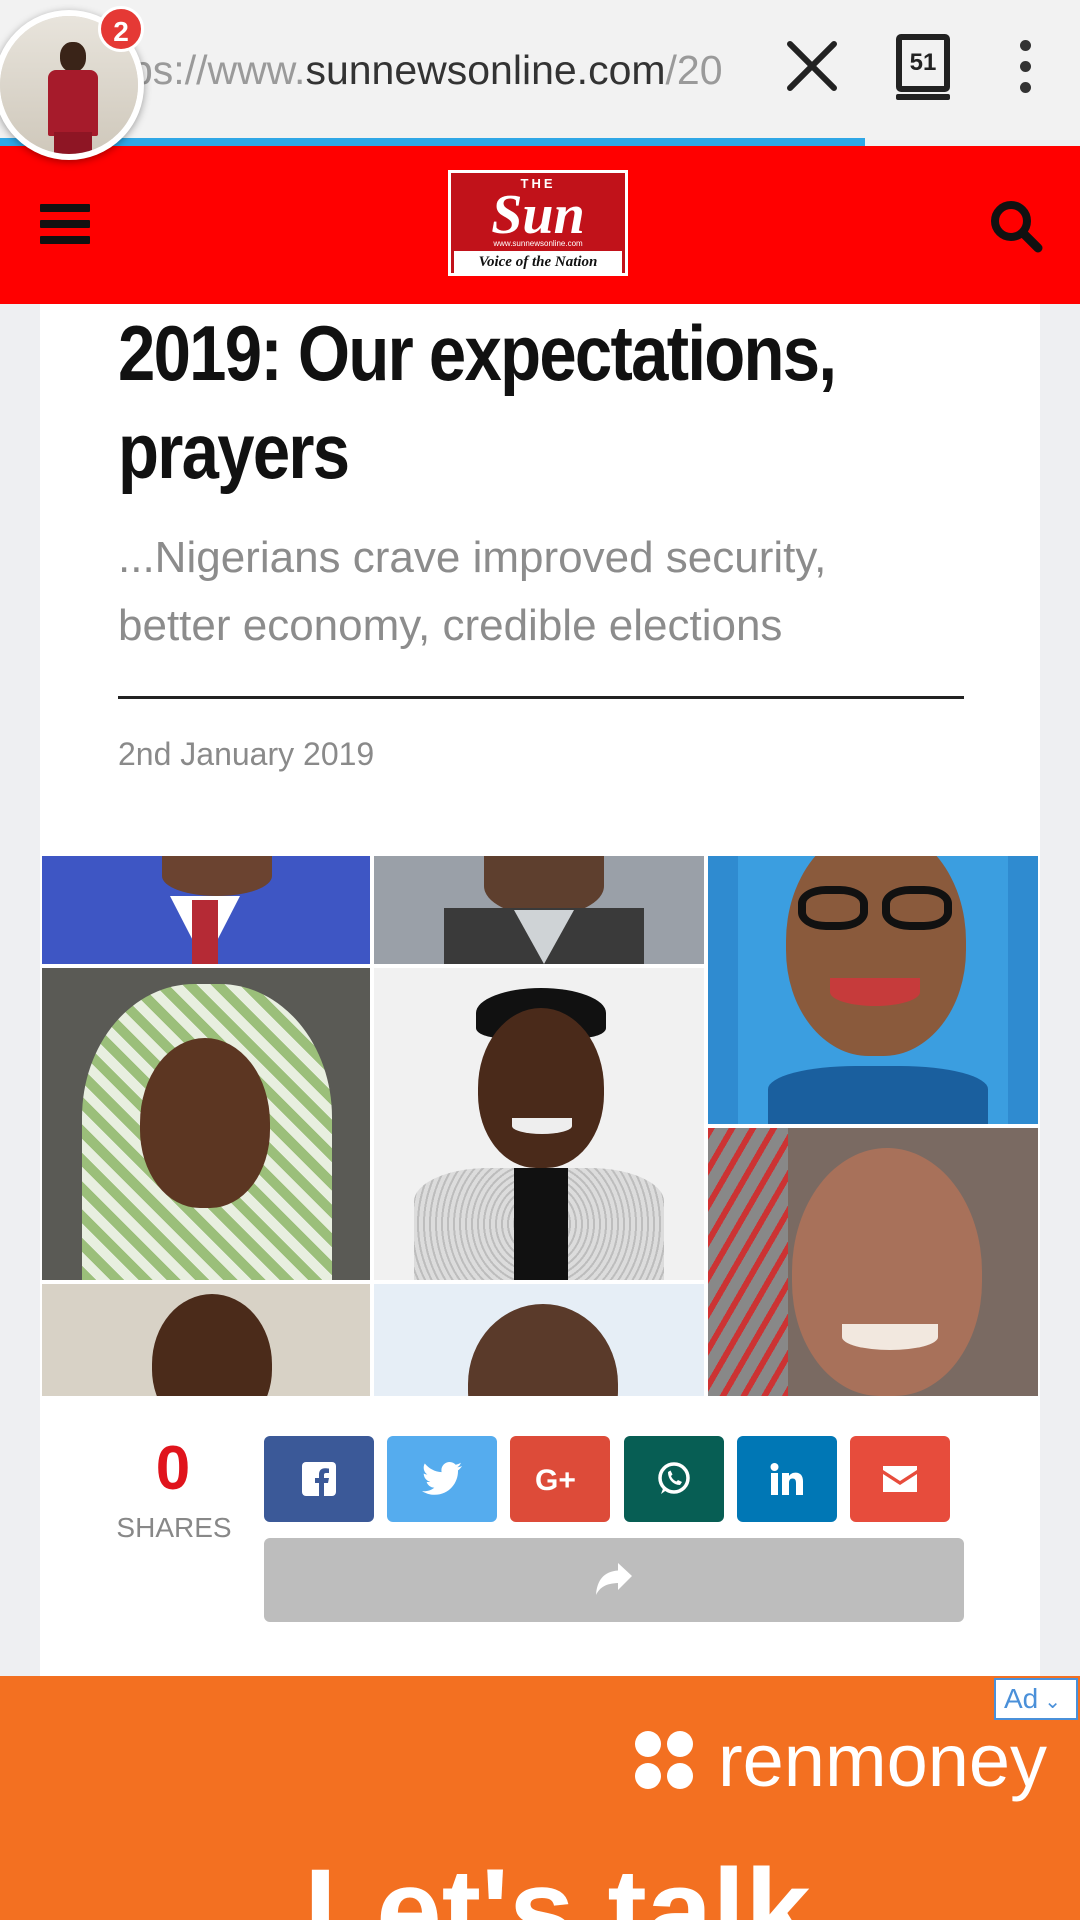 This screenshot has height=1920, width=1080. I want to click on whatsapp-icon, so click(674, 1478).